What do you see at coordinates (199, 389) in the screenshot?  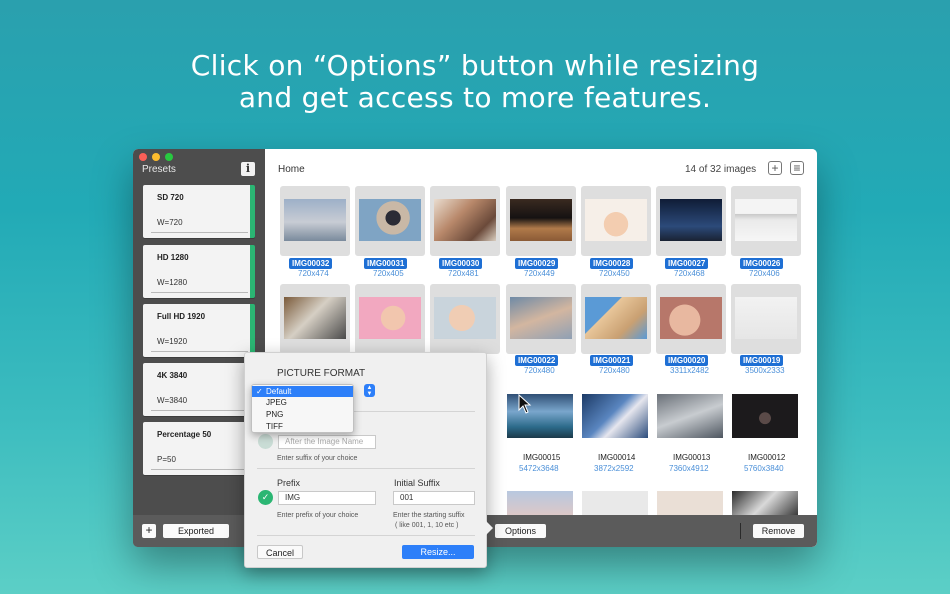 I see `preset-item: 4K 3840 W=3840` at bounding box center [199, 389].